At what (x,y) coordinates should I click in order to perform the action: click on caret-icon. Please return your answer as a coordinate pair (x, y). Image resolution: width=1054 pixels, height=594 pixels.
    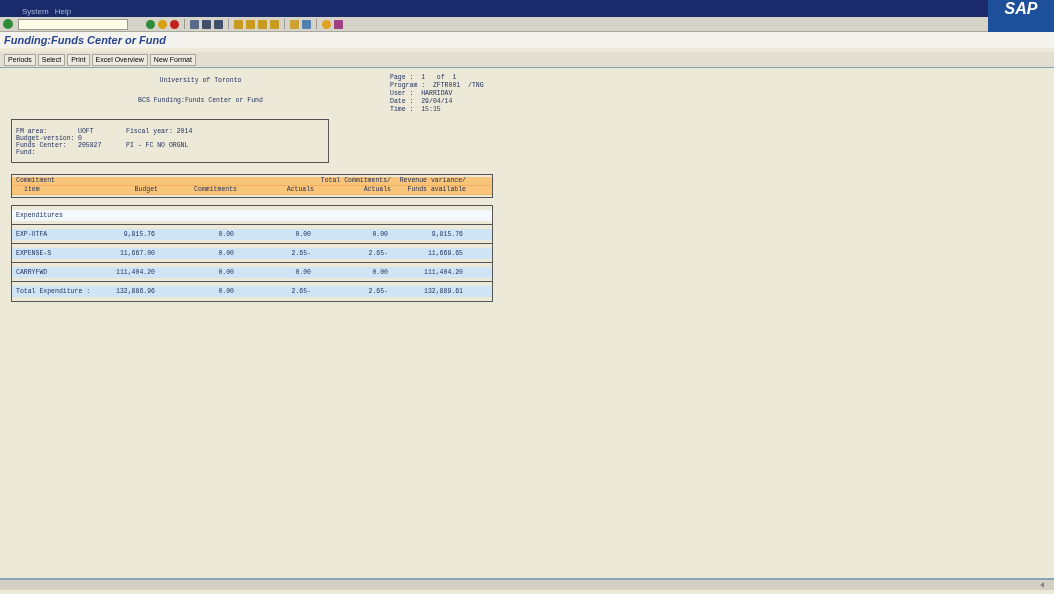
    Looking at the image, I should click on (1042, 585).